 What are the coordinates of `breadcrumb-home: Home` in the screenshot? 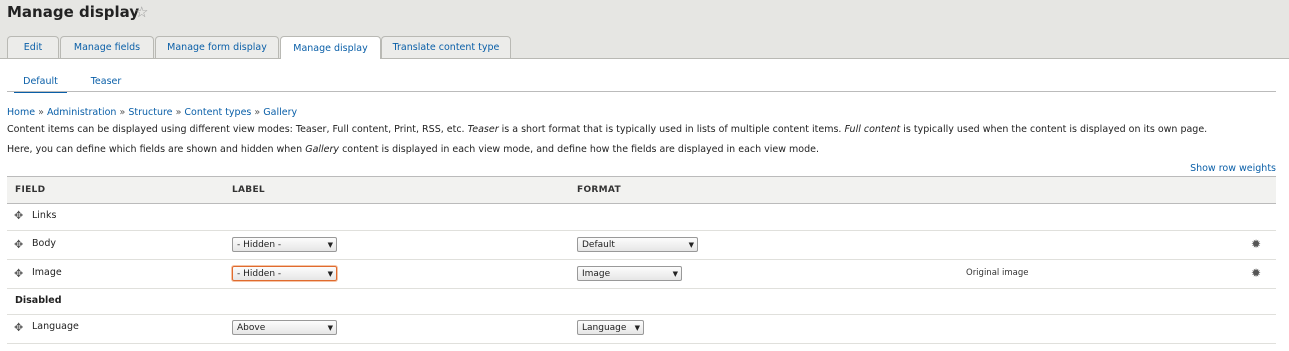 It's located at (21, 112).